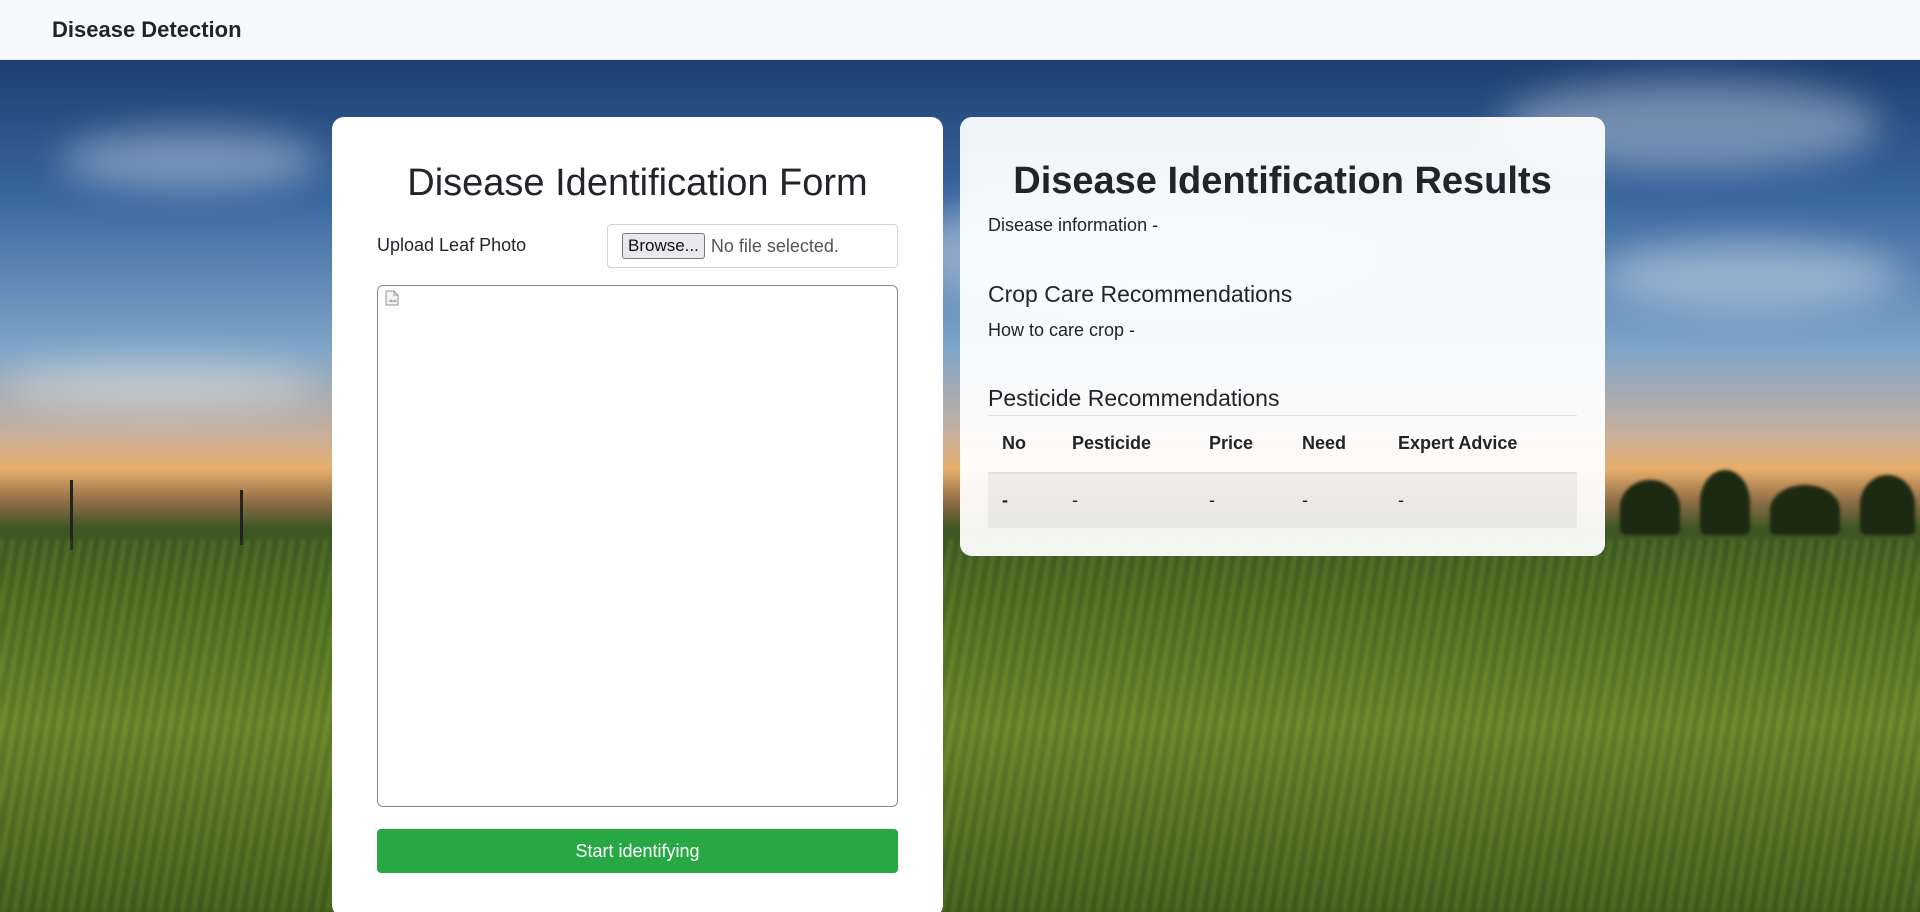  Describe the element at coordinates (147, 30) in the screenshot. I see `brand-link: Disease Detection` at that location.